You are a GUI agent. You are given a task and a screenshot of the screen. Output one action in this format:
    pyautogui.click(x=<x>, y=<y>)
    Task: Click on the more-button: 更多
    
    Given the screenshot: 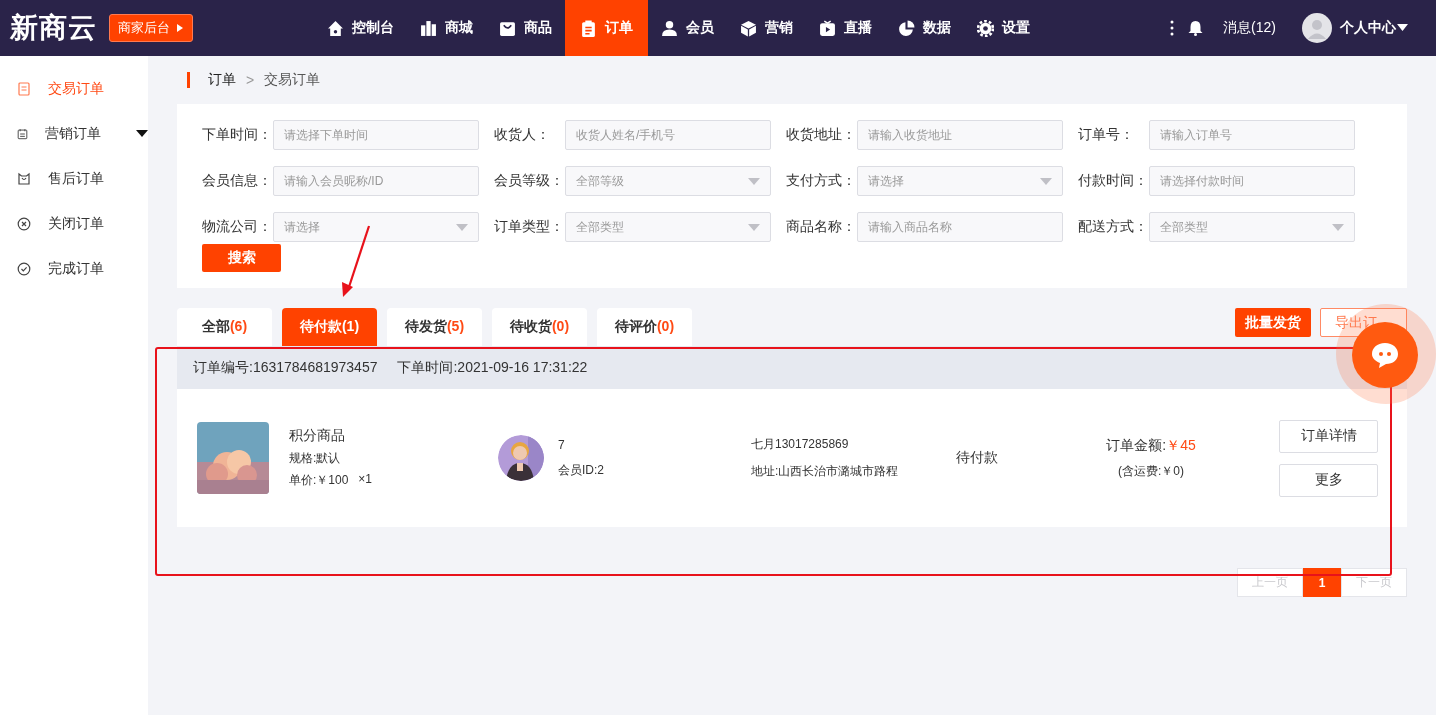 What is the action you would take?
    pyautogui.click(x=1328, y=480)
    